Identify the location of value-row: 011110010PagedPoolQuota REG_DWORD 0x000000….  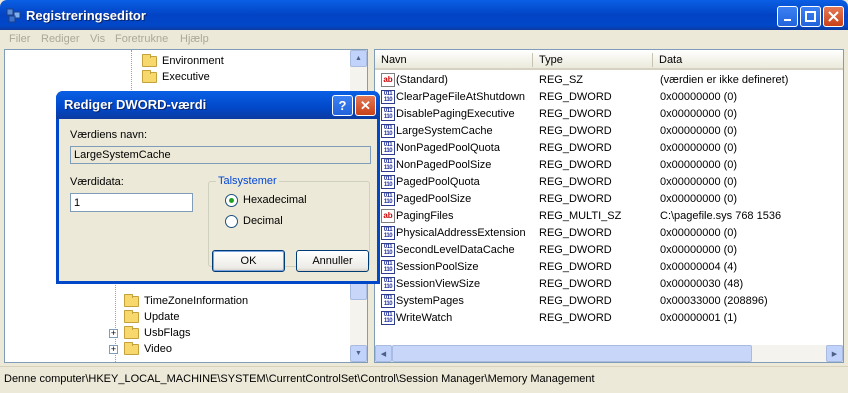
(601, 182).